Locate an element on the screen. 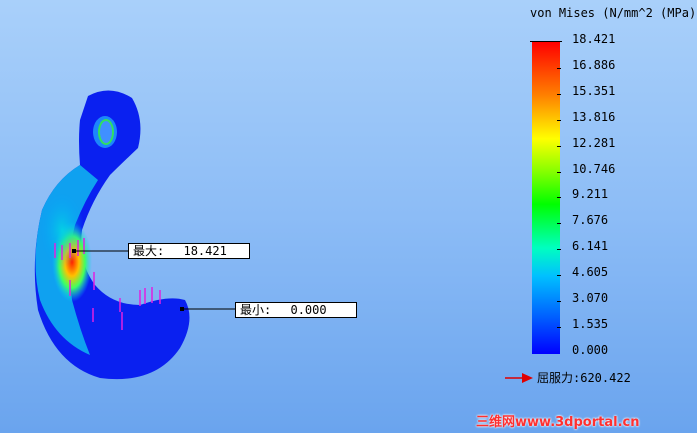  color-scale-bar is located at coordinates (546, 198).